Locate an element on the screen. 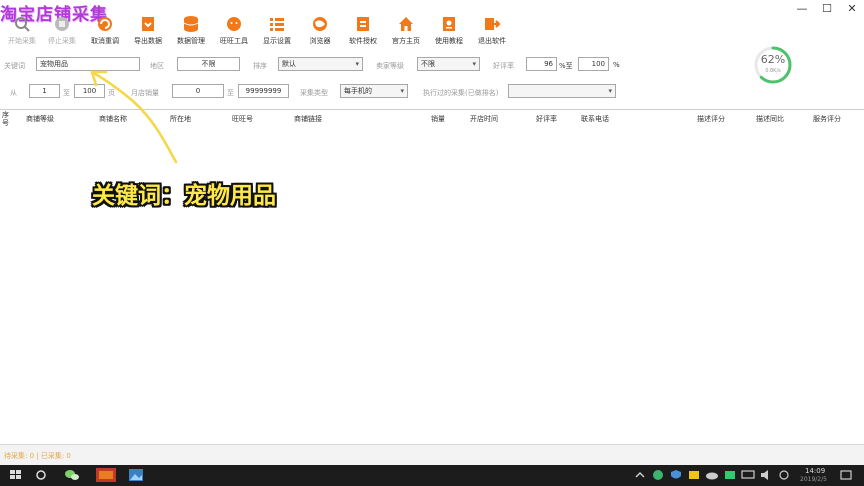  col-phone: 联系电话 is located at coordinates (595, 119).